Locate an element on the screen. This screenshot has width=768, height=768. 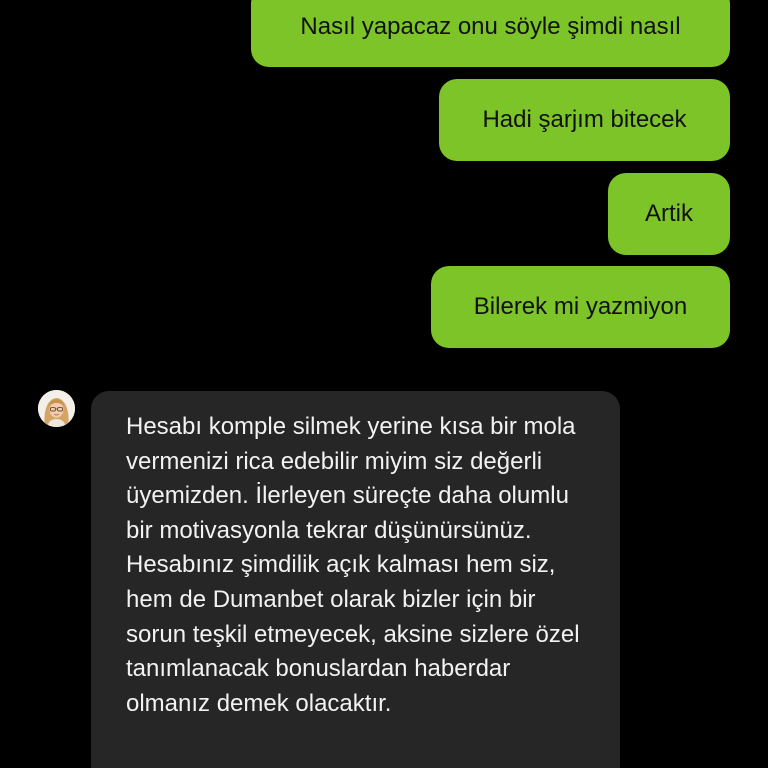
message-text: Bilerek mi yazmiyon is located at coordinates (580, 306).